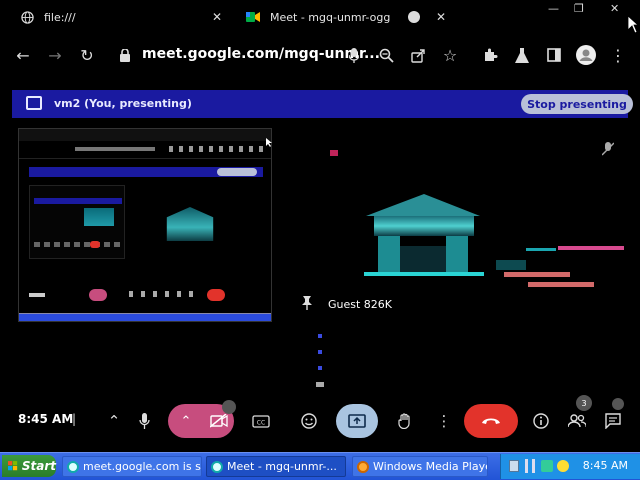 The height and width of the screenshot is (480, 640). What do you see at coordinates (360, 304) in the screenshot?
I see `participant-name: Guest 826K` at bounding box center [360, 304].